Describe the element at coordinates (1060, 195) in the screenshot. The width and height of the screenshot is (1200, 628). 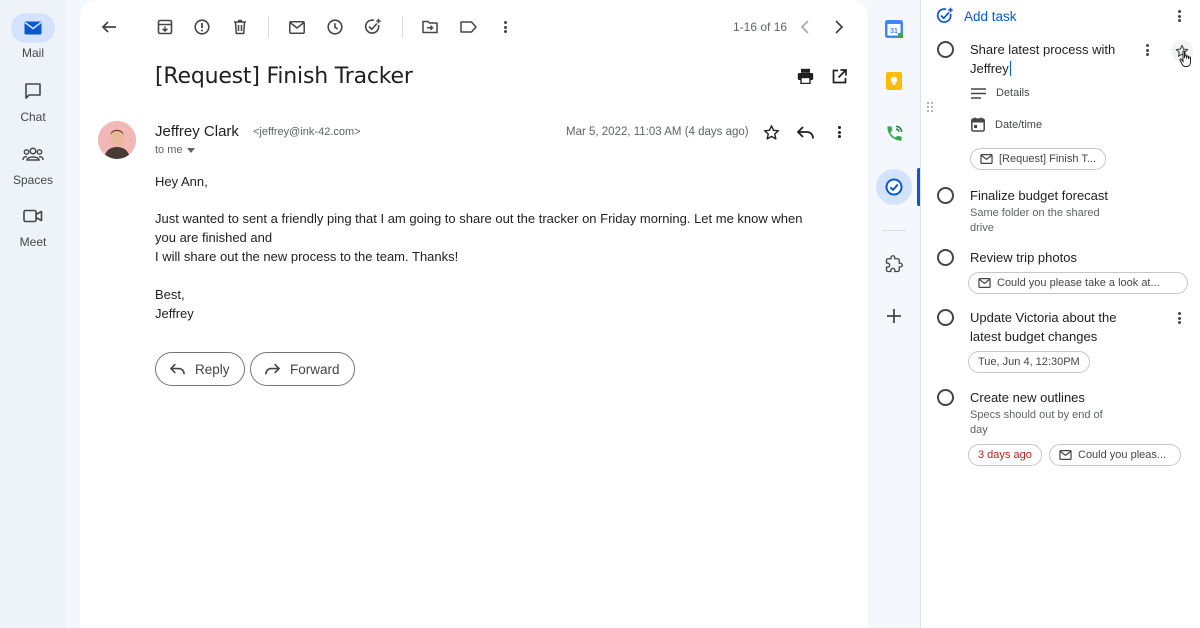
I see `task-title: Finalize budget forecast` at that location.